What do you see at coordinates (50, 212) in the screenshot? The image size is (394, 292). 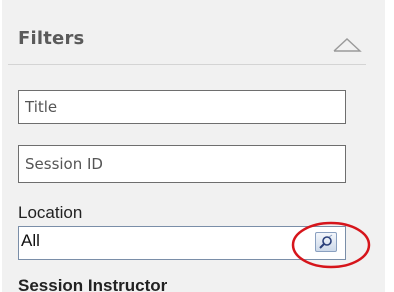 I see `location-label: Location` at bounding box center [50, 212].